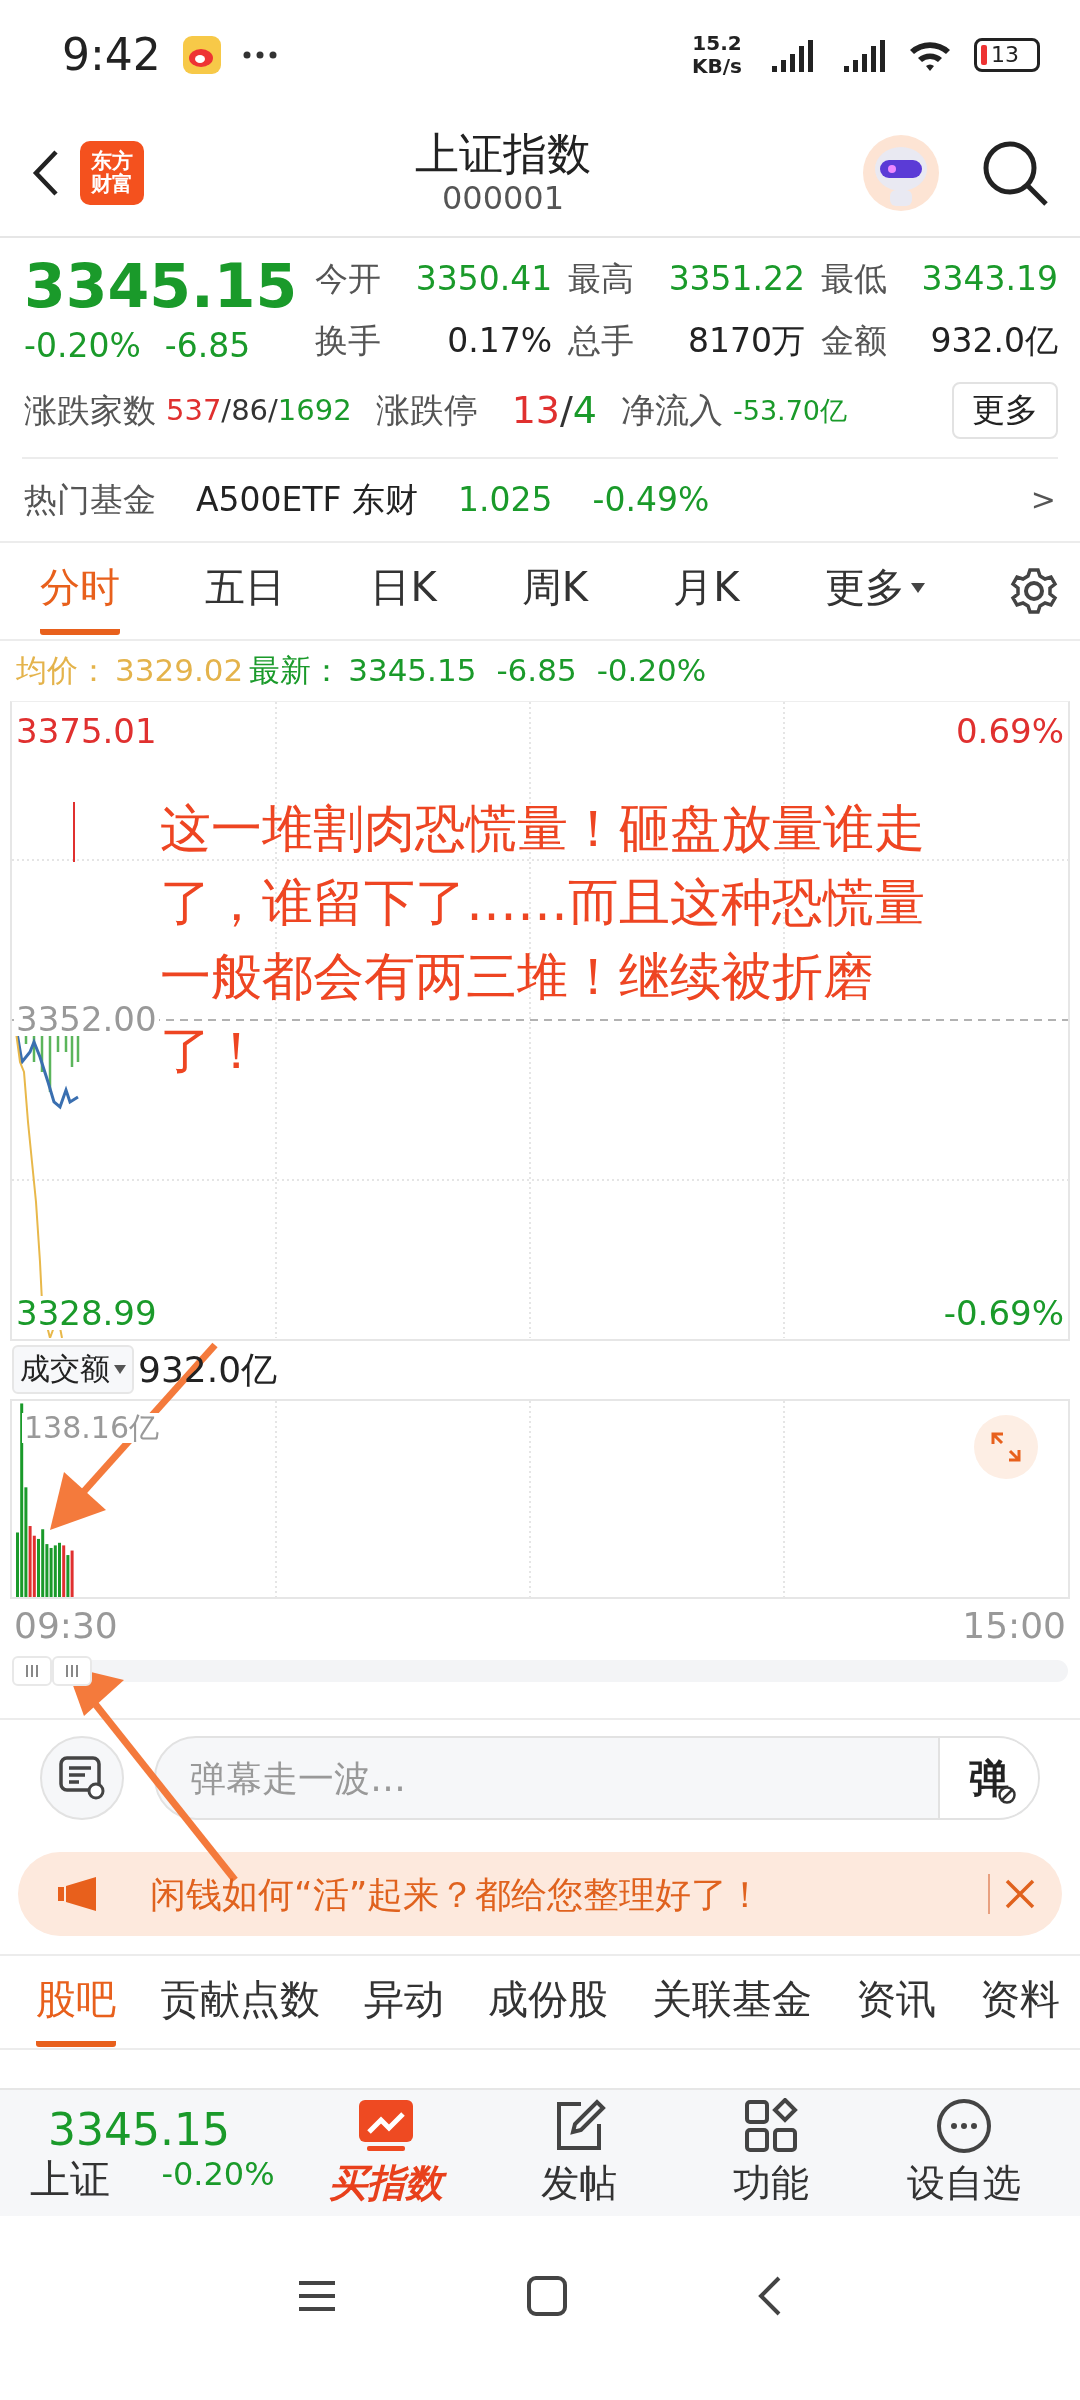  Describe the element at coordinates (790, 411) in the screenshot. I see `net-inflow-value: -53.70亿` at that location.